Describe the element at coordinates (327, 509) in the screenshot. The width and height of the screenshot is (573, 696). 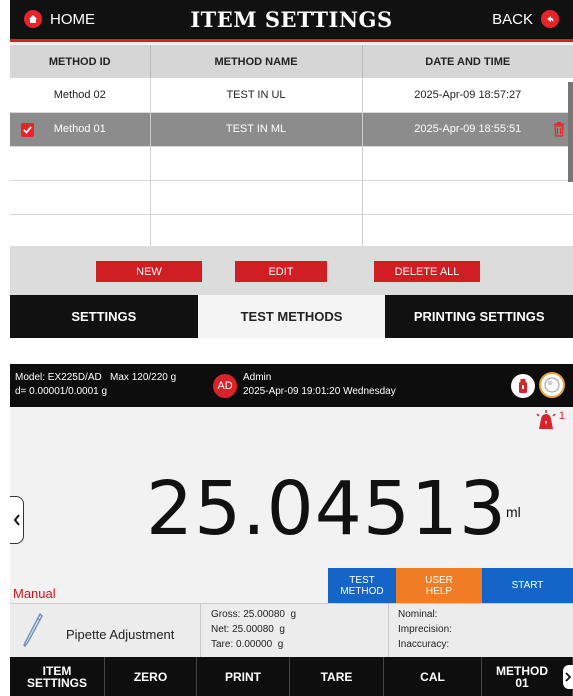
I see `weight-display: 25.04513` at that location.